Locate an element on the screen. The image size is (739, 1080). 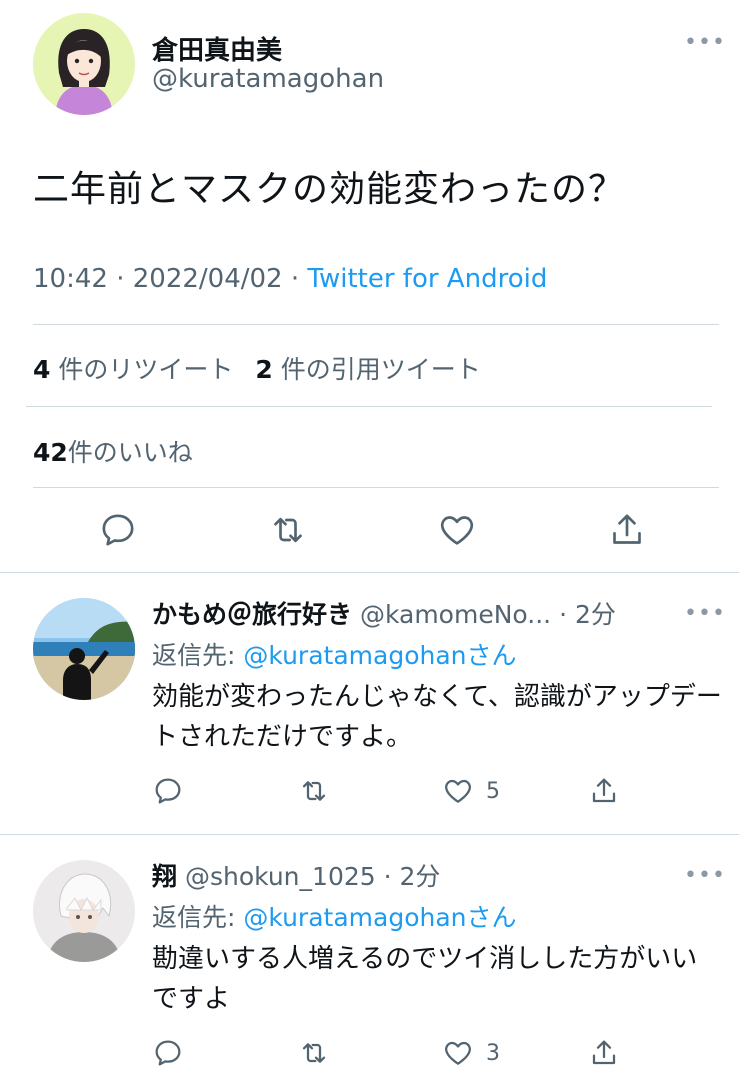
quotes-link: 2 件の引用ツイート is located at coordinates (367, 369).